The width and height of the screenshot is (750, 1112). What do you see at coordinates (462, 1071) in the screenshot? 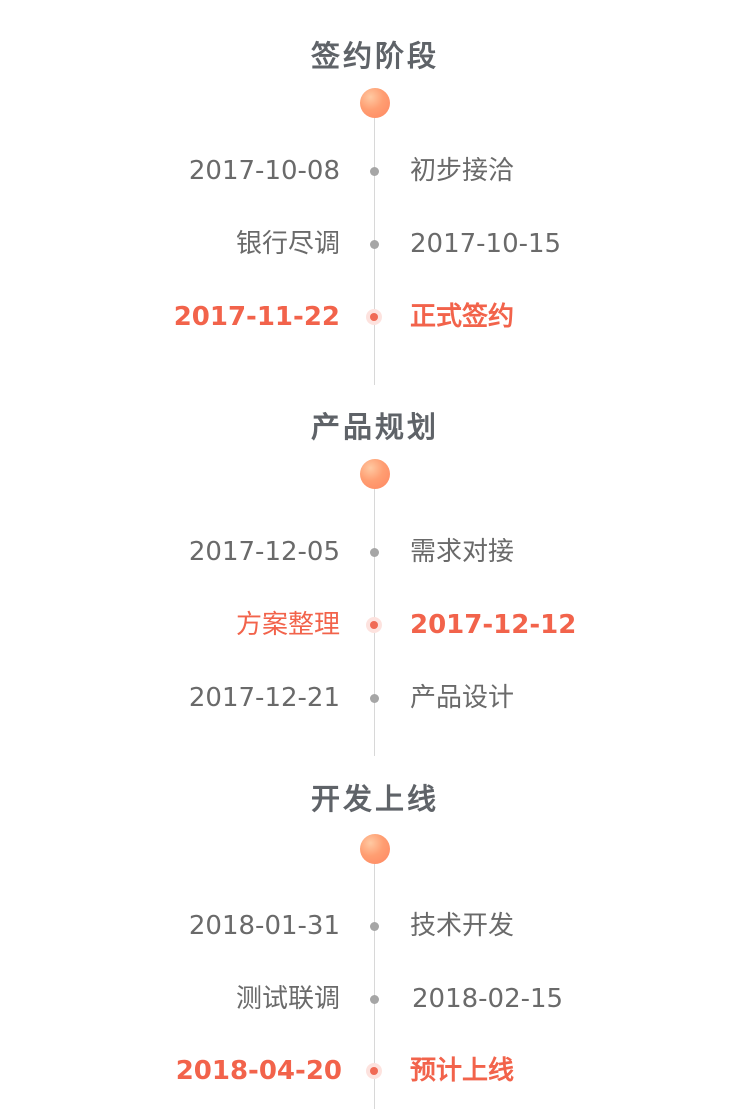
I see `row-right-text-highlight: 预计上线` at bounding box center [462, 1071].